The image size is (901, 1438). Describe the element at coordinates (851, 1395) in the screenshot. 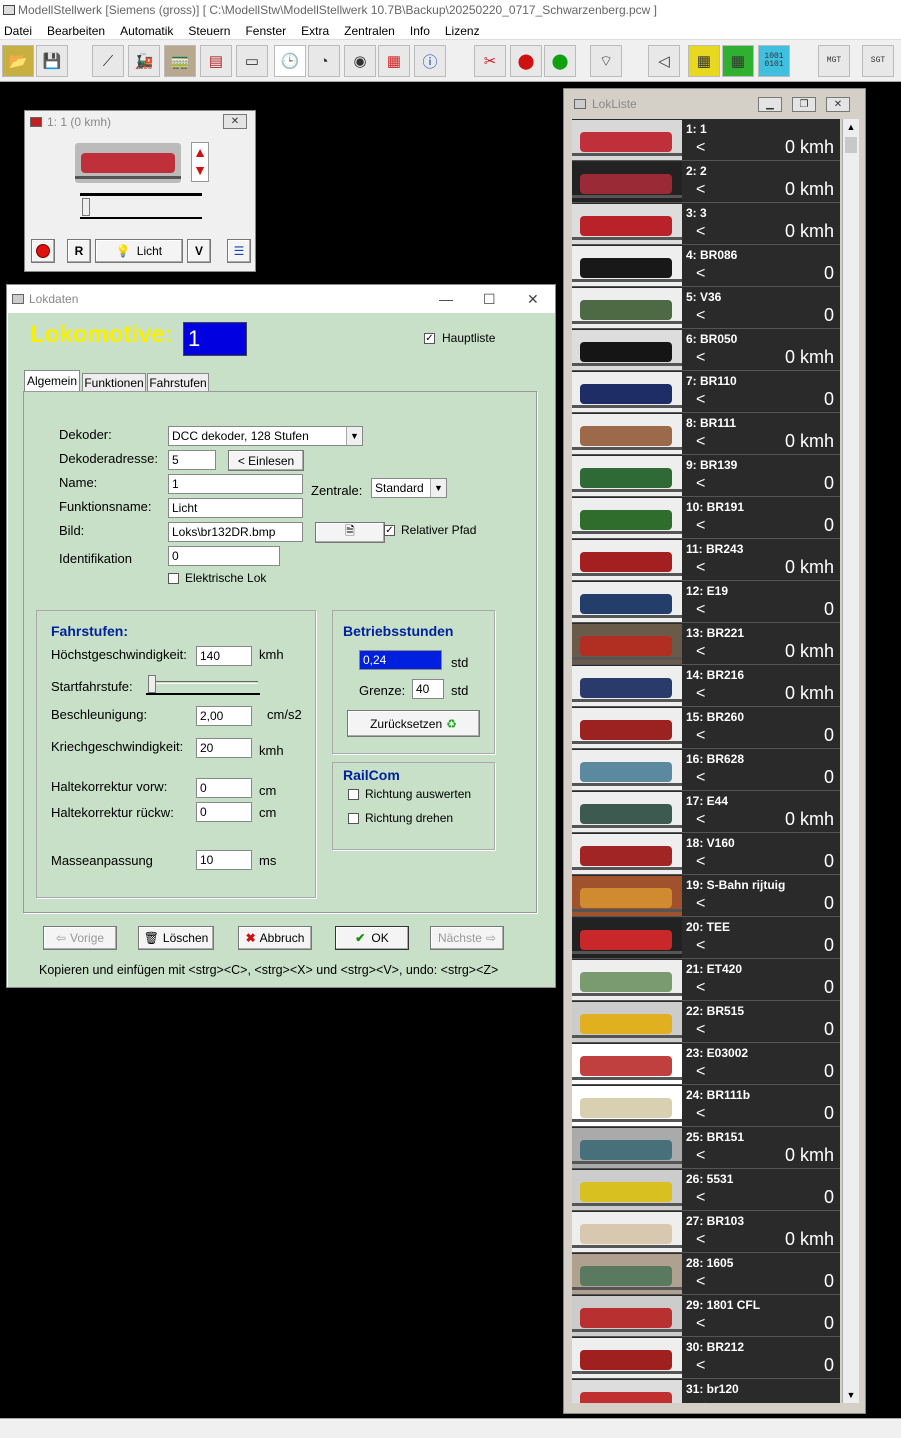

I see `scroll-down-icon: ▼` at that location.